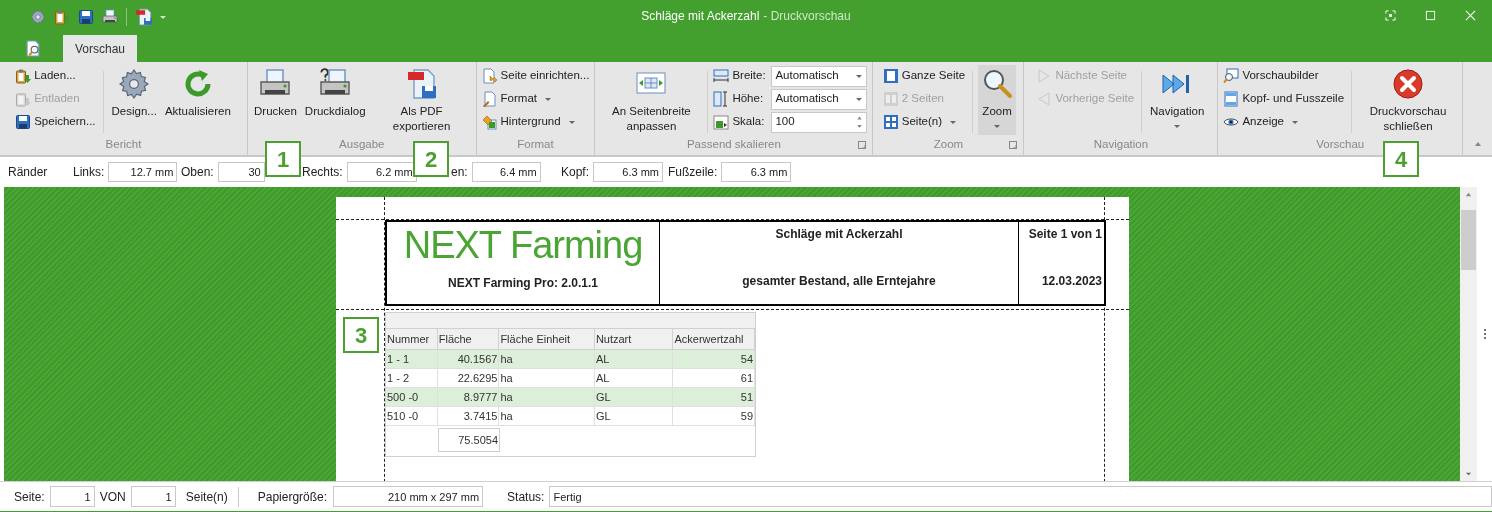 This screenshot has height=512, width=1492. I want to click on ribbon-button: Navigation, so click(1177, 100).